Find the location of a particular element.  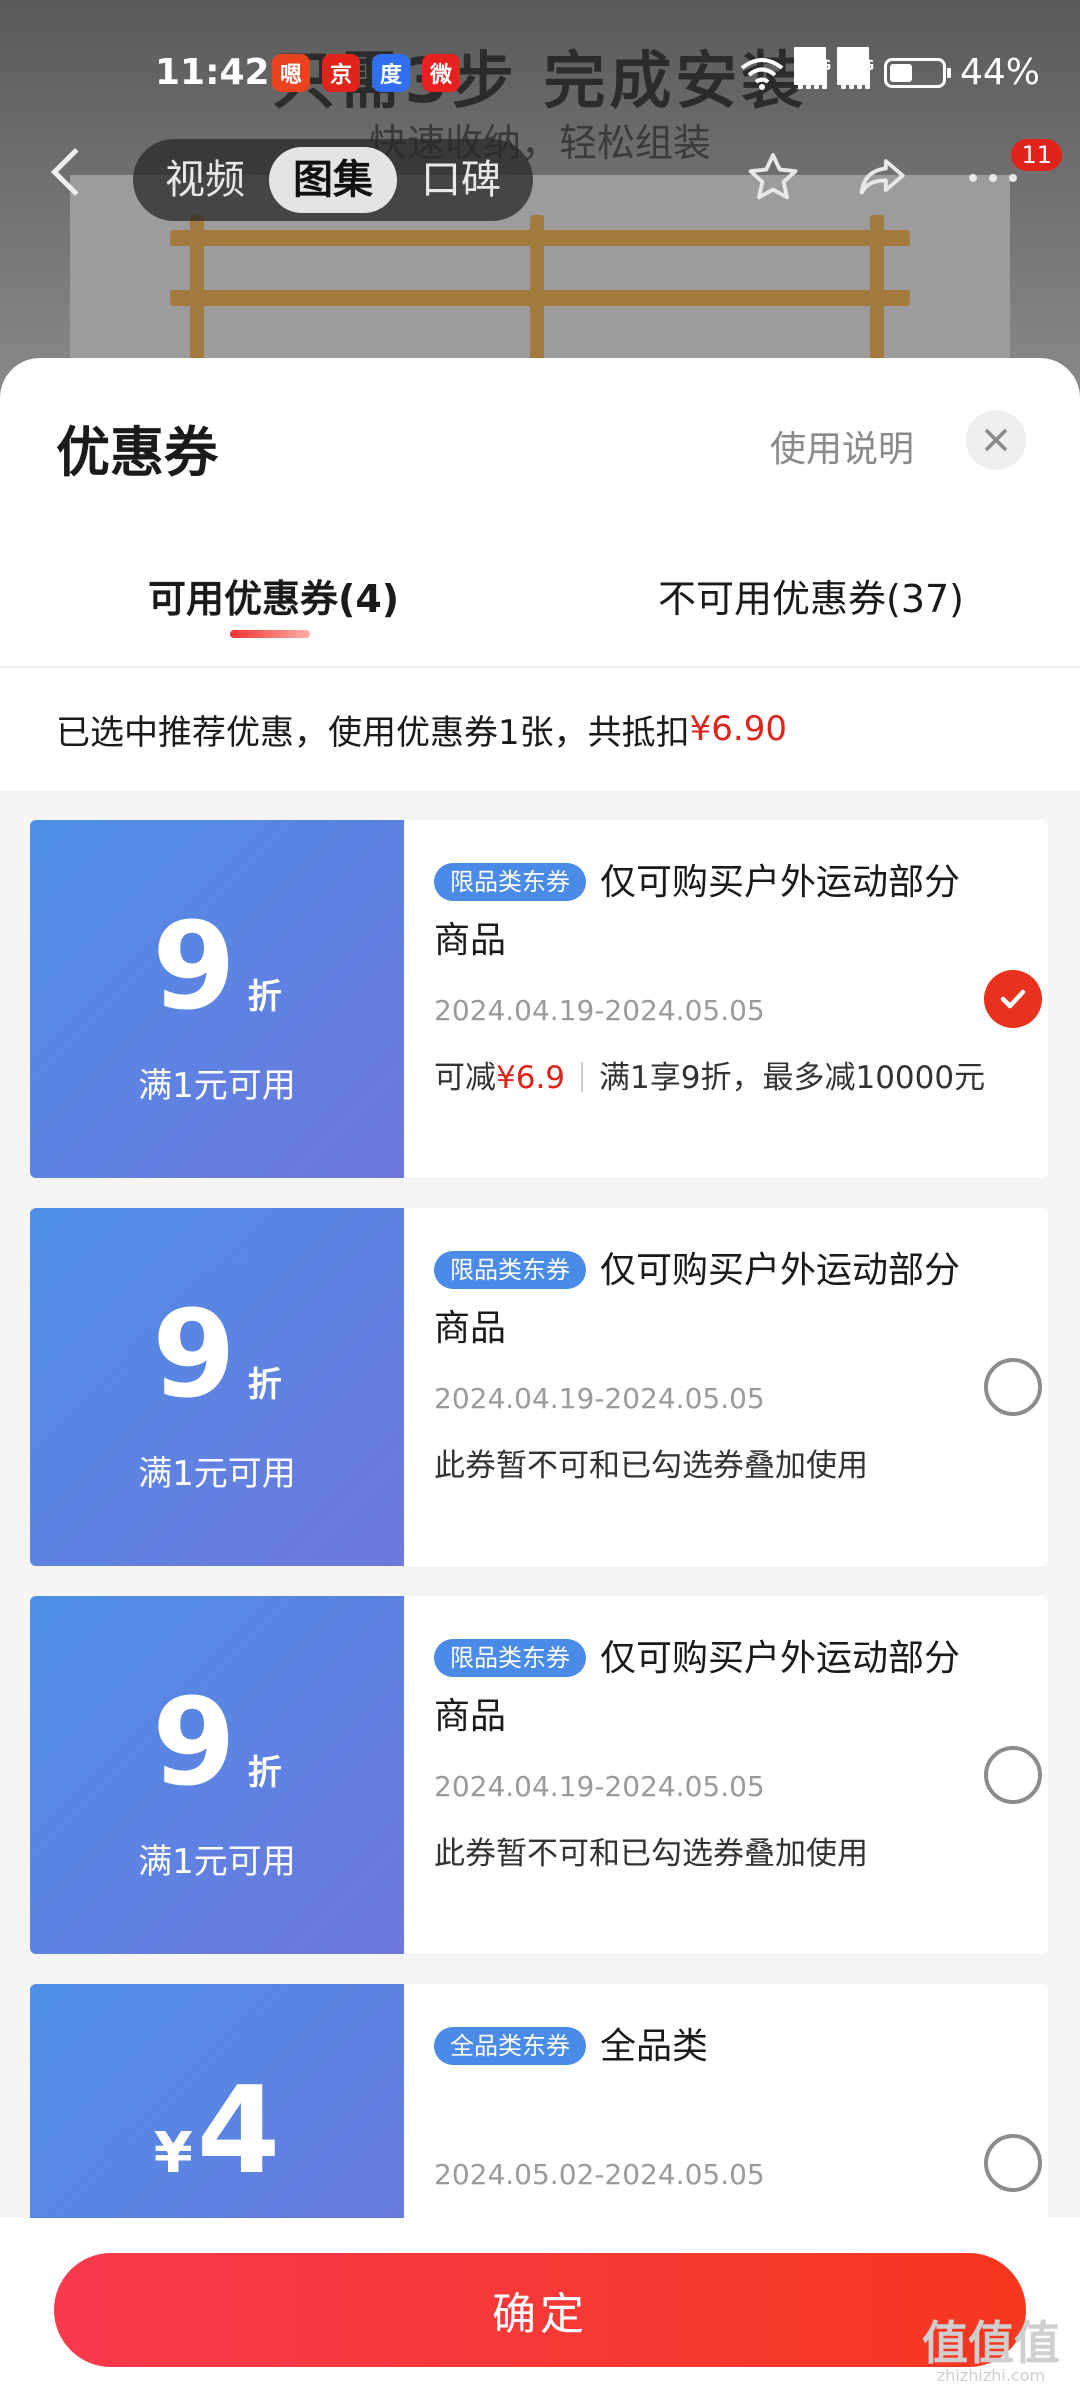

app-icon-4: 微 is located at coordinates (441, 73).